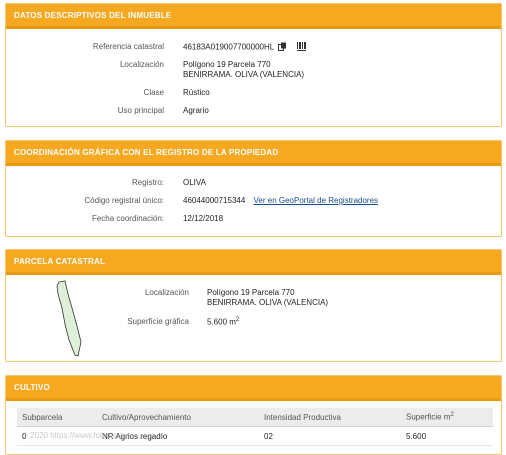  What do you see at coordinates (214, 200) in the screenshot?
I see `codigo-registral-text: 46044000715344` at bounding box center [214, 200].